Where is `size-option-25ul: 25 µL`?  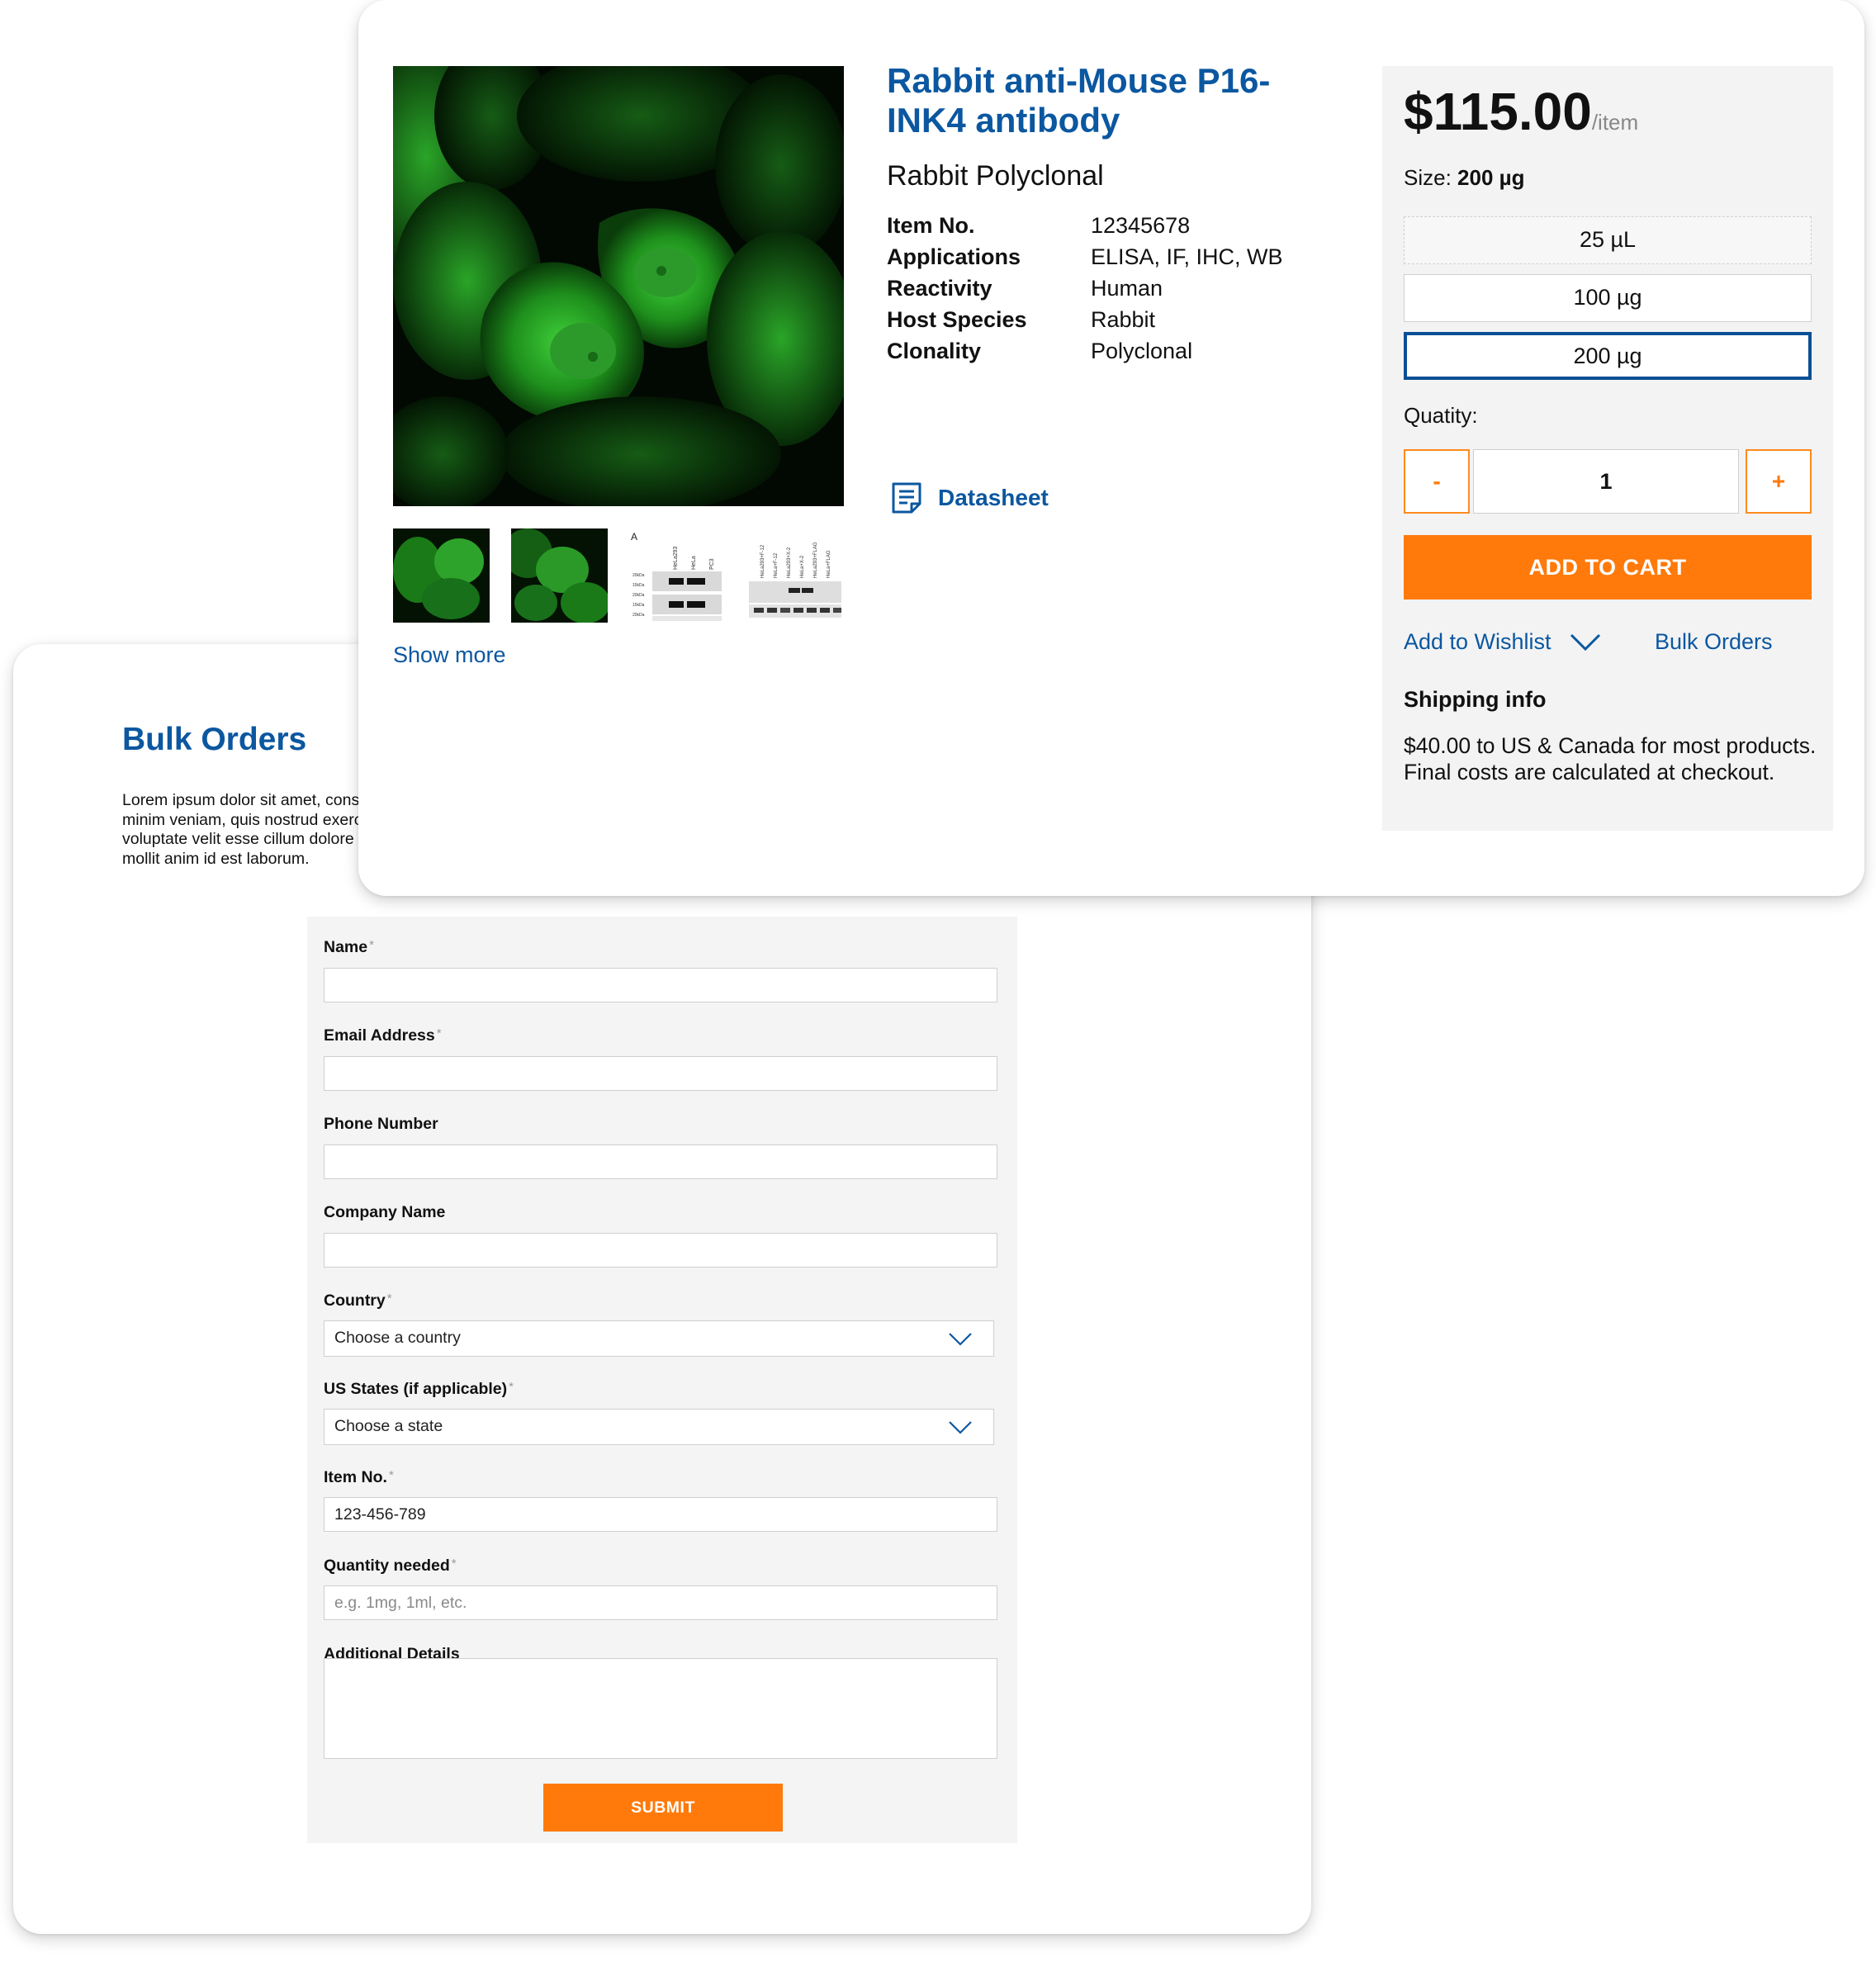 size-option-25ul: 25 µL is located at coordinates (1608, 240).